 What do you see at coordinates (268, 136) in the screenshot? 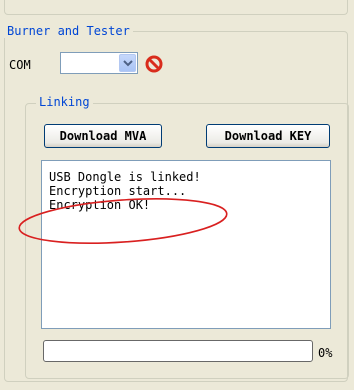
I see `download-key-button: Download KEY` at bounding box center [268, 136].